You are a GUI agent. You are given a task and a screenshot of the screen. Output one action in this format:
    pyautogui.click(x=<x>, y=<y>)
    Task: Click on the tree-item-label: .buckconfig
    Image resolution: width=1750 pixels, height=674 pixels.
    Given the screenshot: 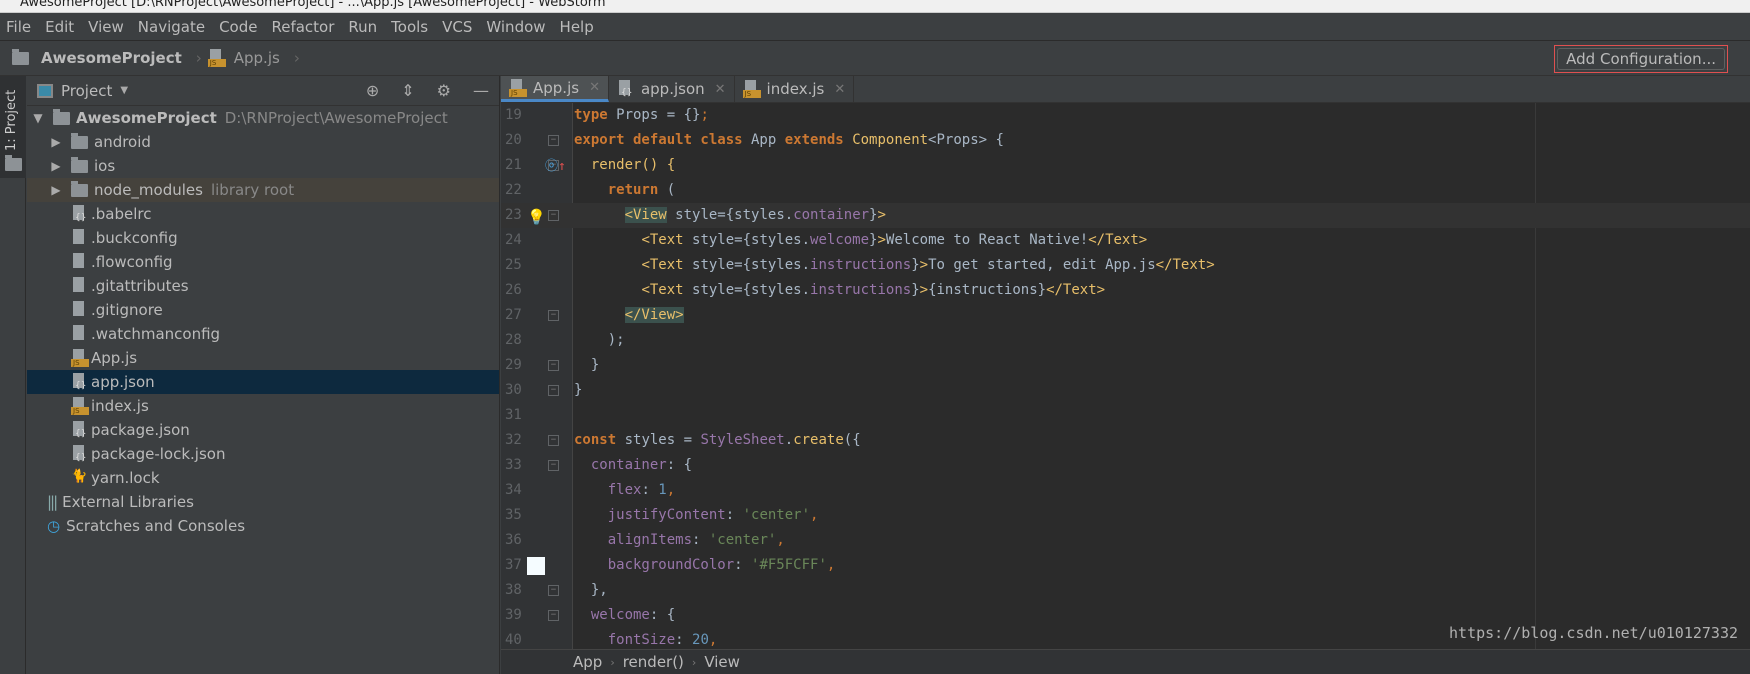 What is the action you would take?
    pyautogui.click(x=134, y=238)
    